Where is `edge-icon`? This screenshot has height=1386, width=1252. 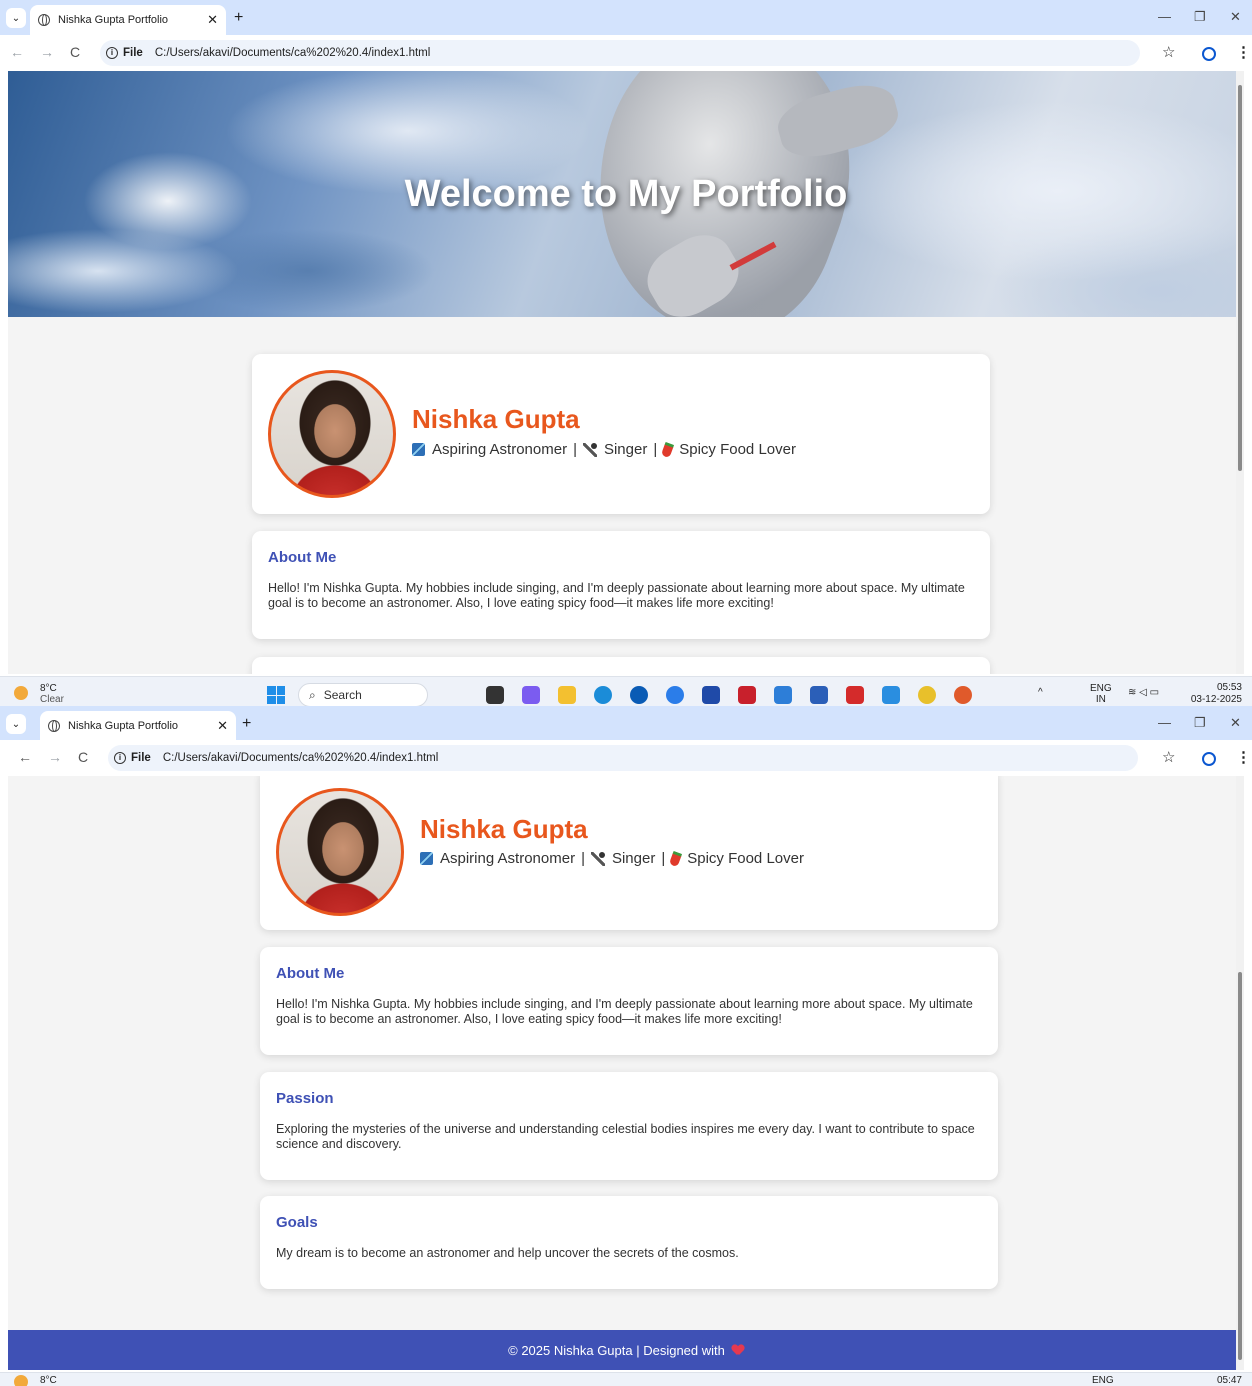
edge-icon is located at coordinates (603, 695).